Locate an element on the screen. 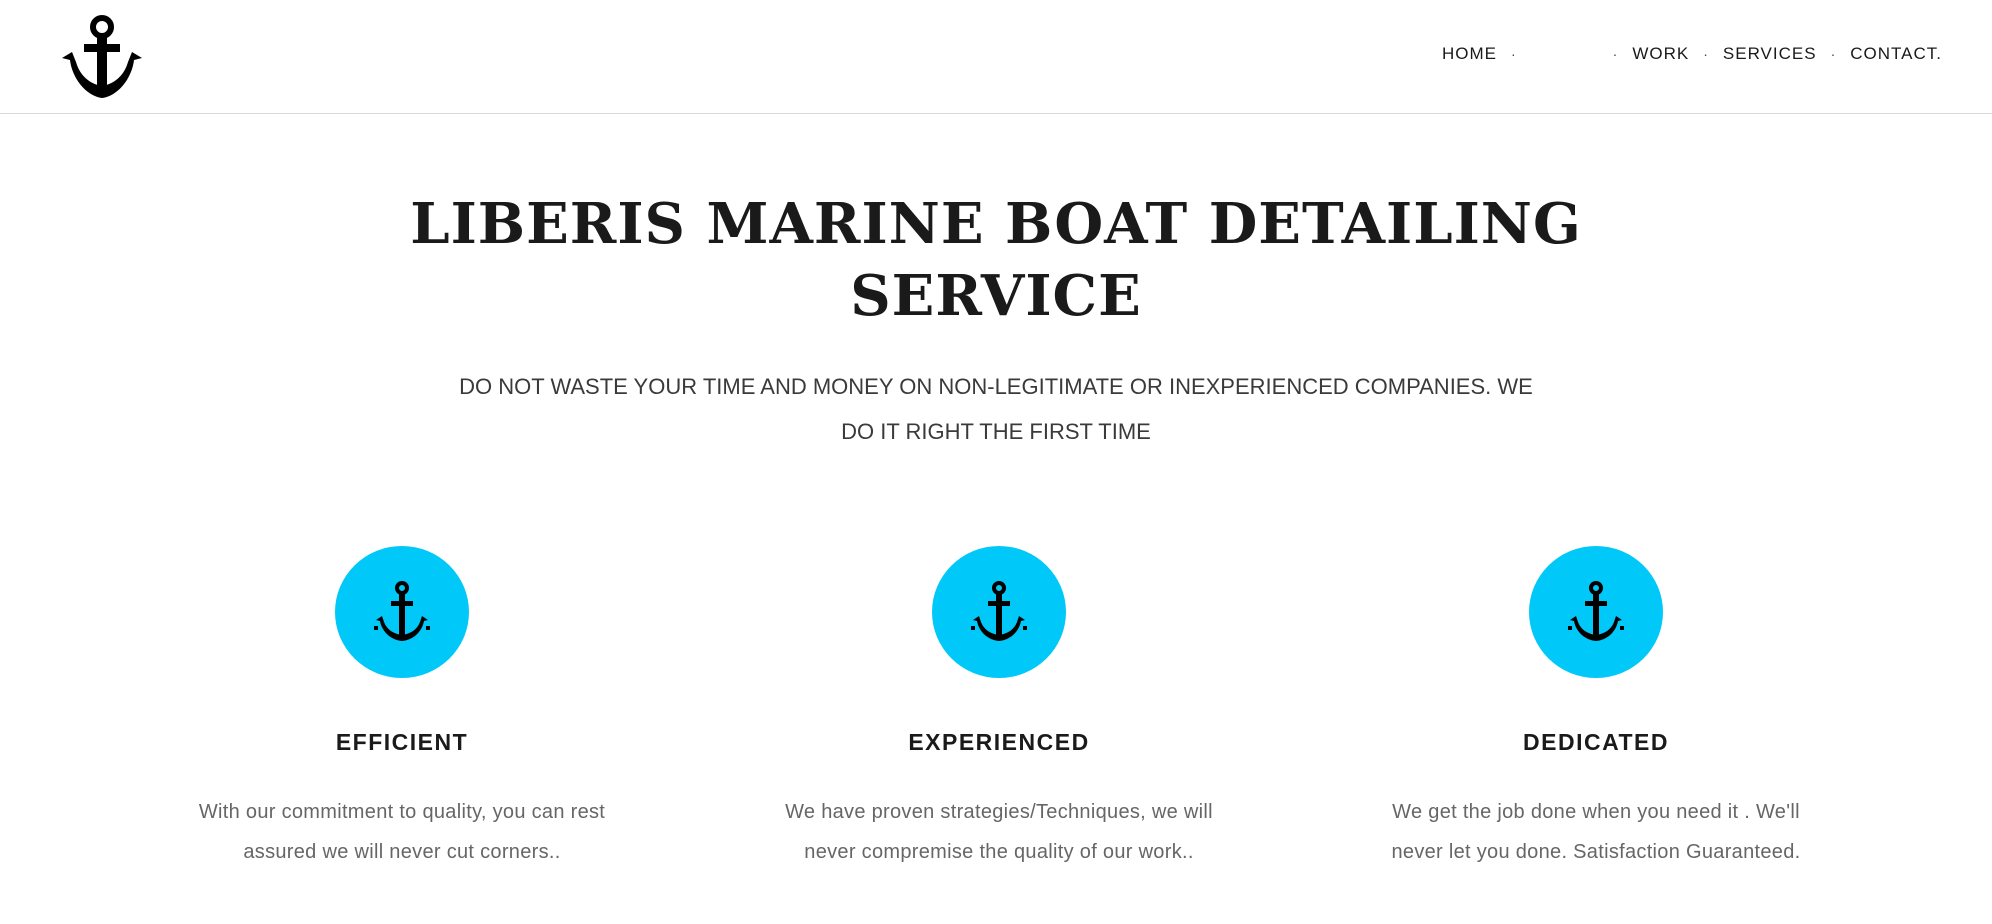 This screenshot has height=924, width=1992. site-header: HOME · · WORK · SERVICES · CONTACT. is located at coordinates (996, 57).